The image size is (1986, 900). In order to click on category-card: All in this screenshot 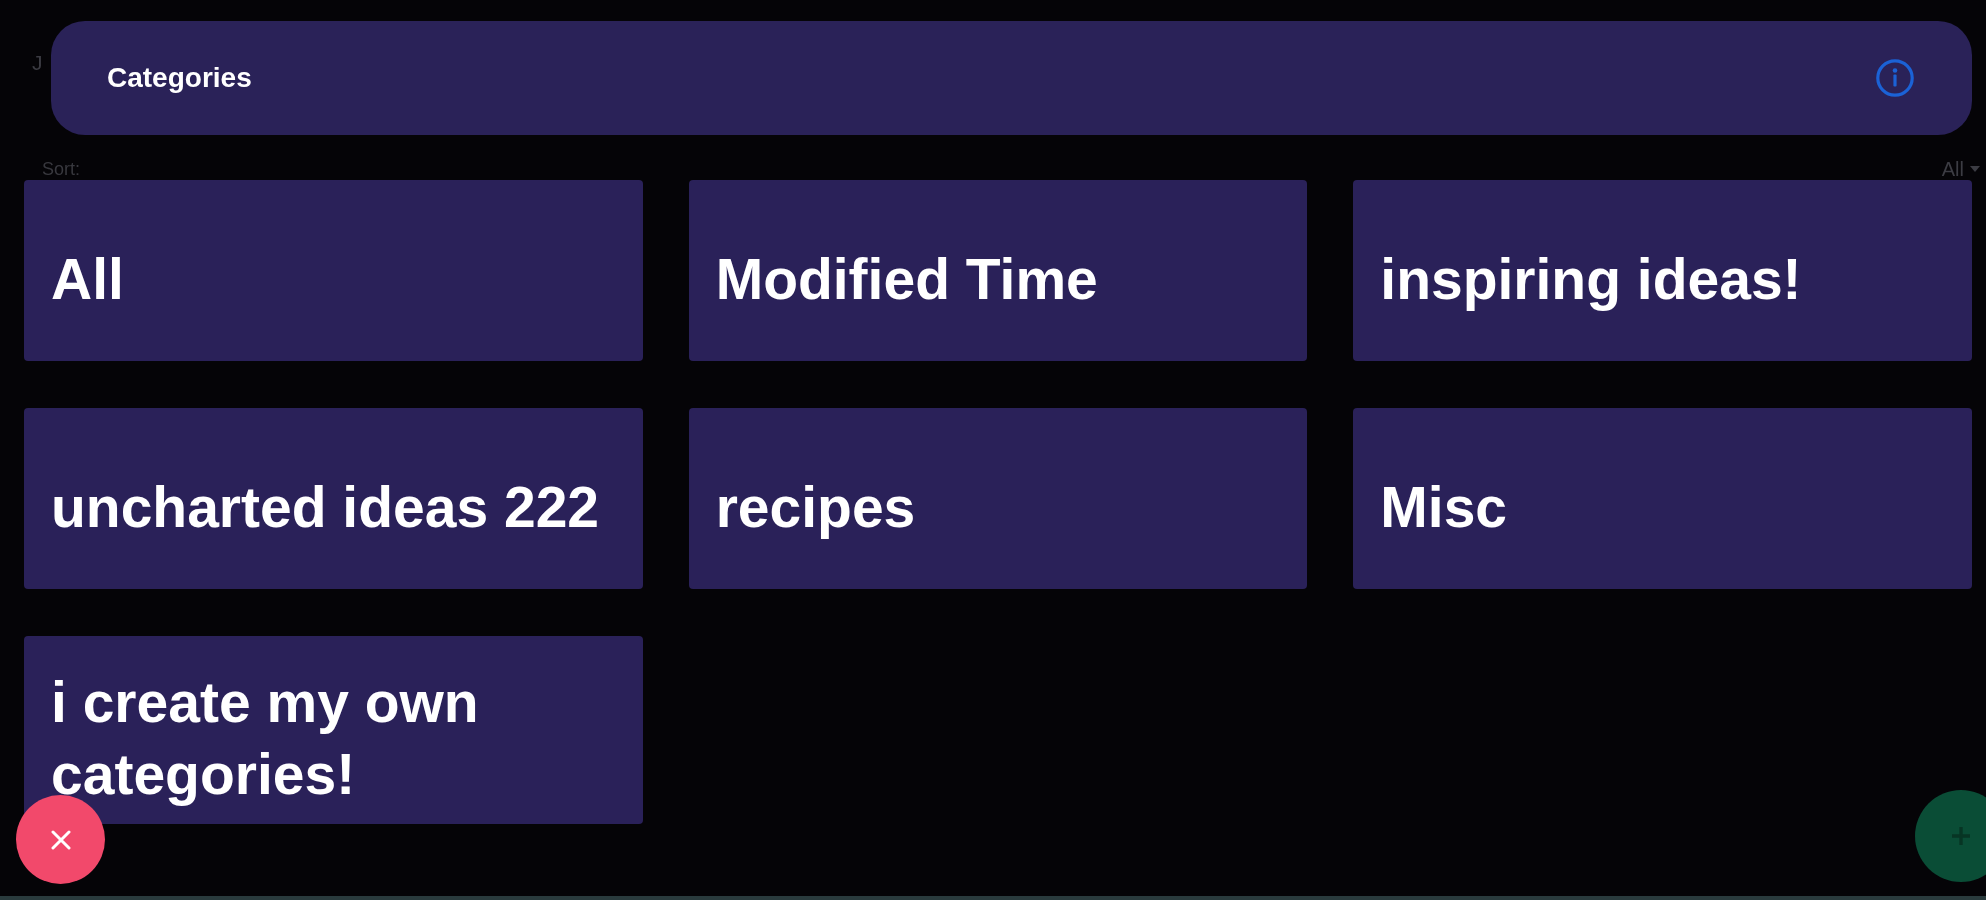, I will do `click(333, 270)`.